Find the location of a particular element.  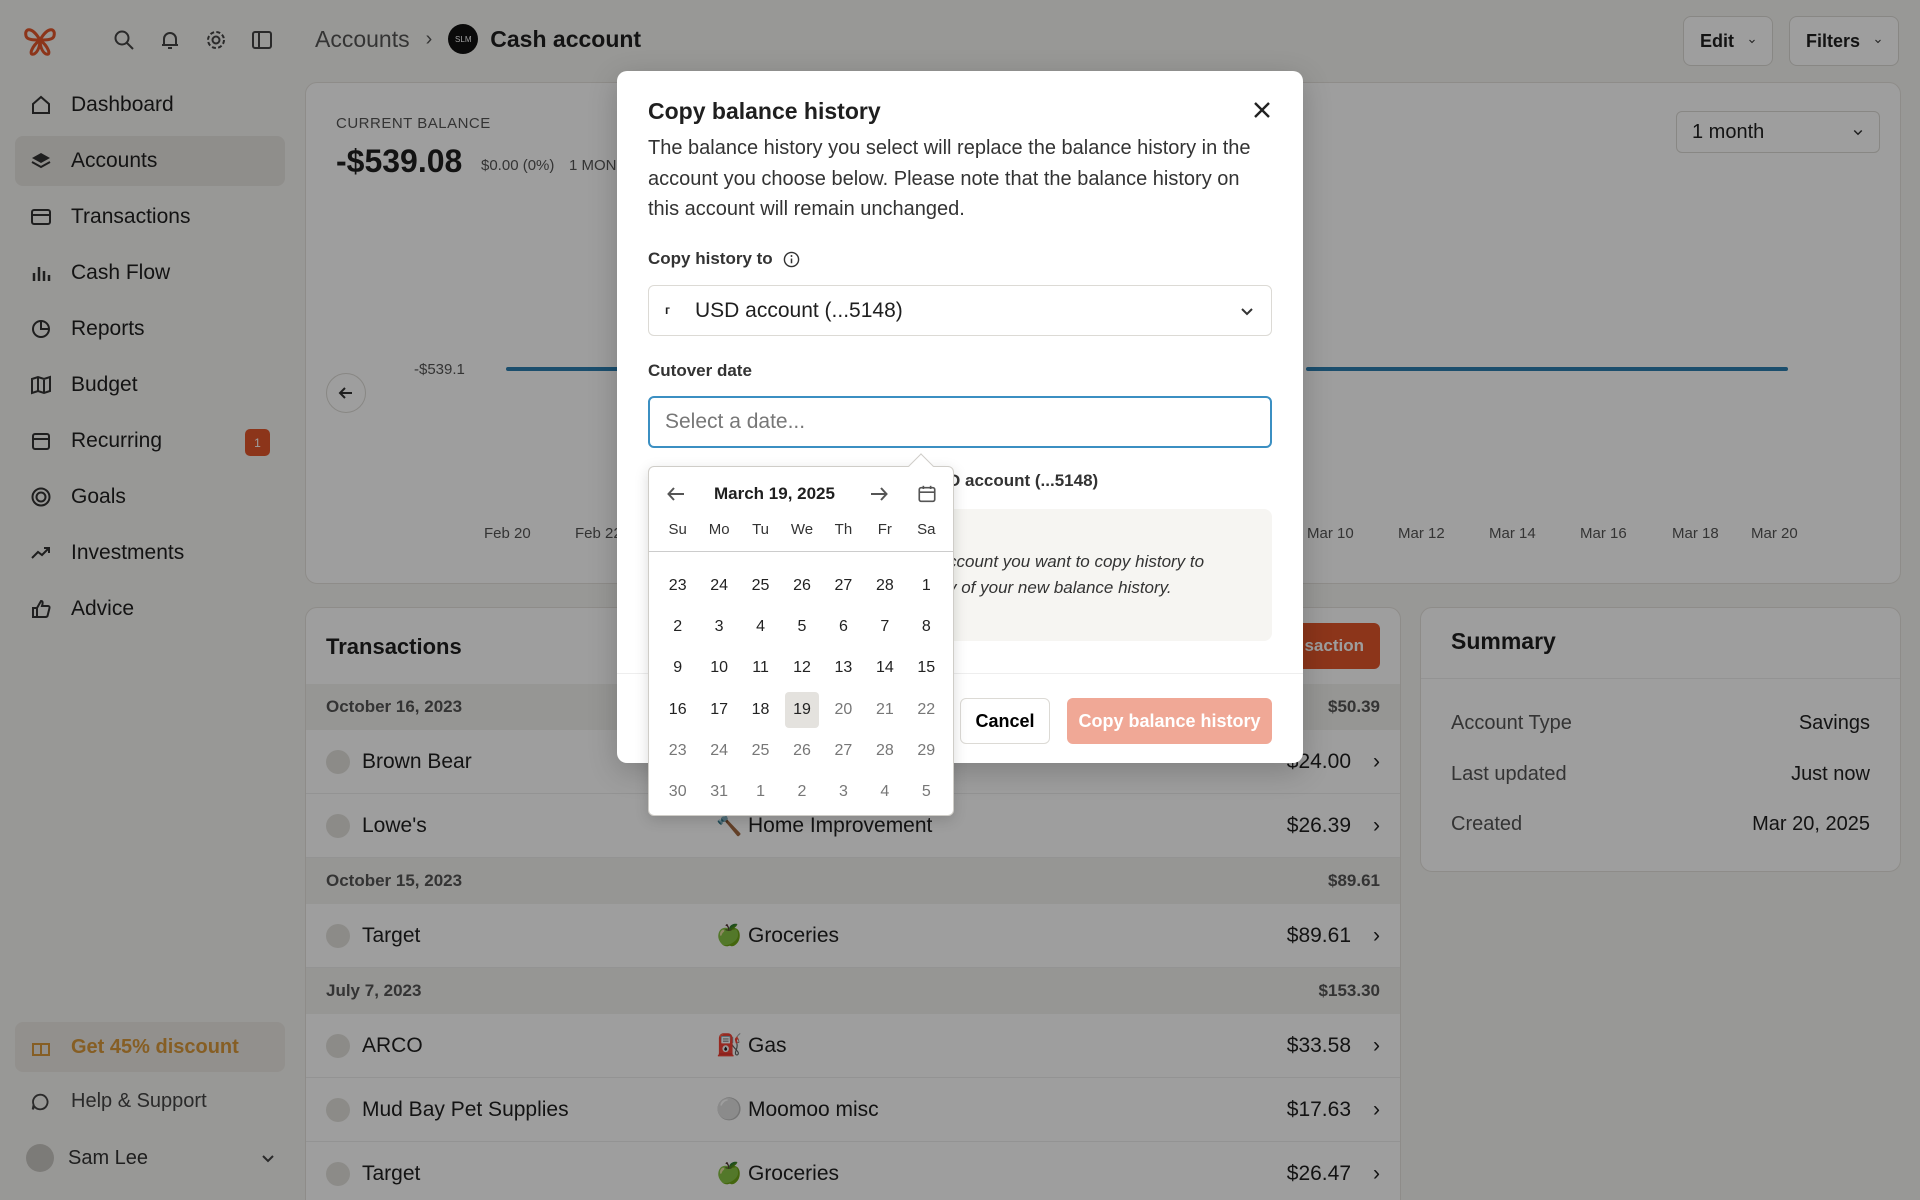

calendar-day: 16 is located at coordinates (677, 709).